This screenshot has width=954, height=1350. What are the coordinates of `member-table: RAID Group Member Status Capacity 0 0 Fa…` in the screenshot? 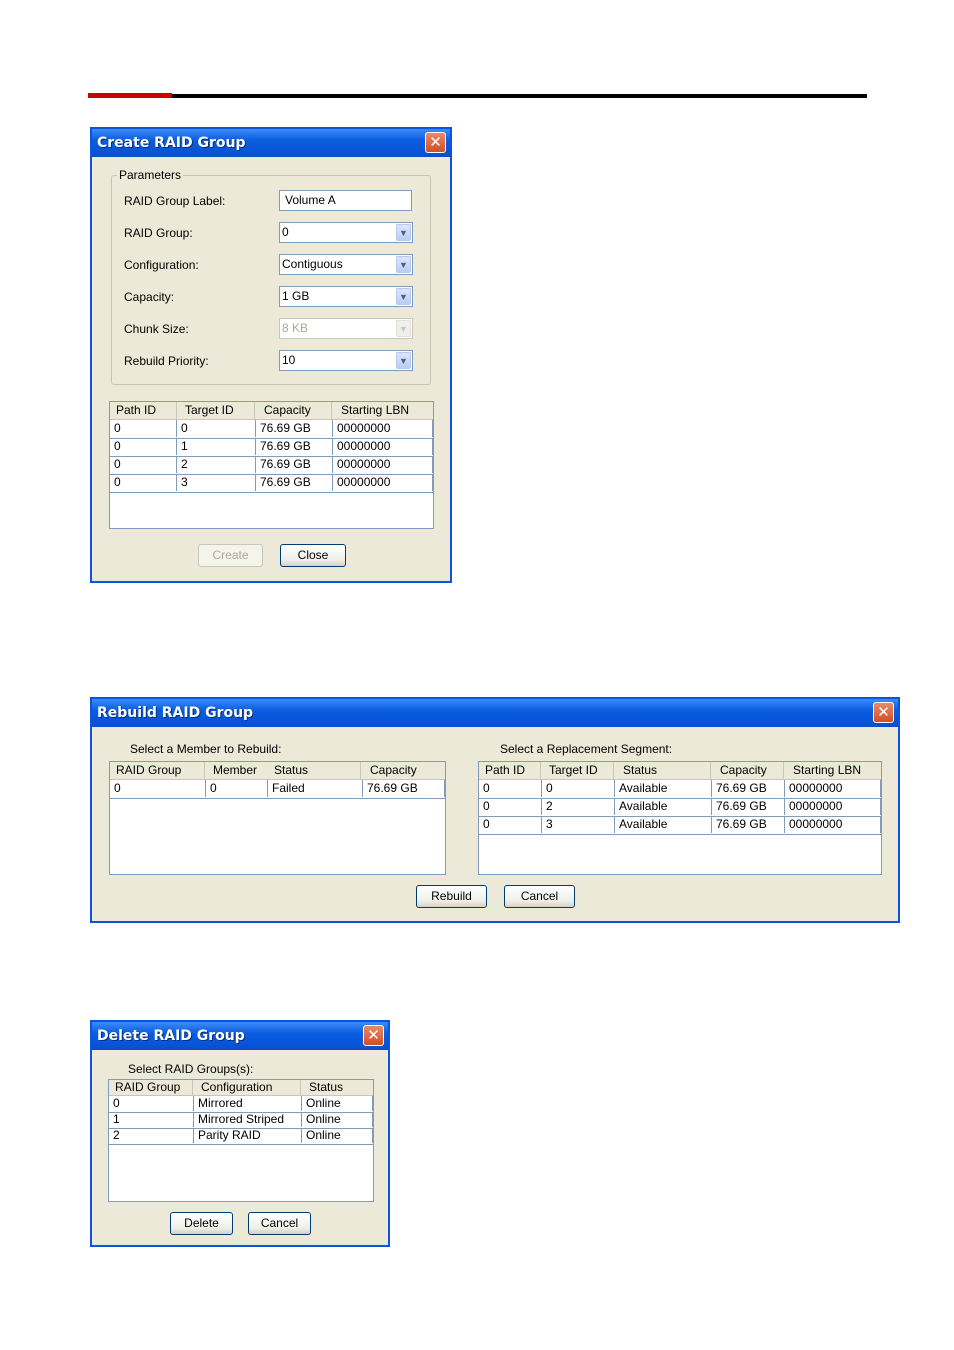 It's located at (277, 818).